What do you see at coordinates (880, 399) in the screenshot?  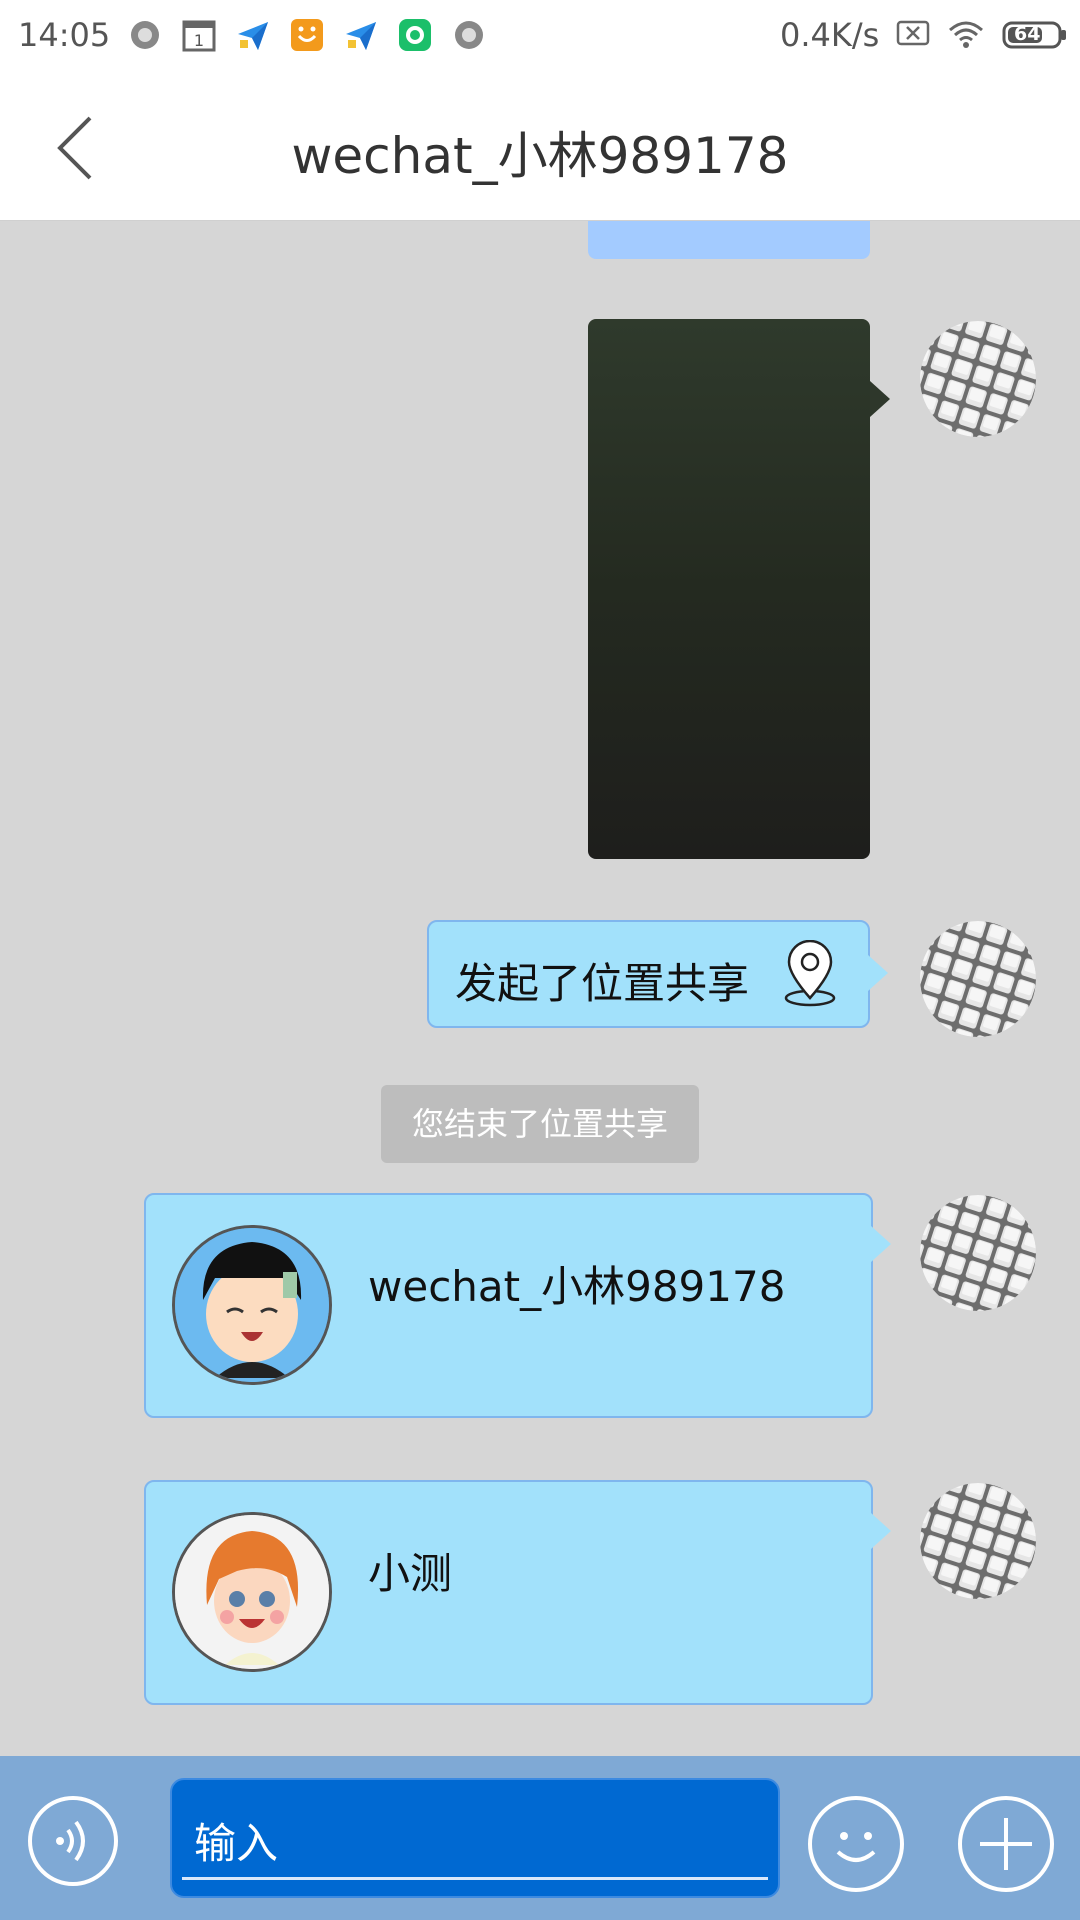 I see `image-message-tail` at bounding box center [880, 399].